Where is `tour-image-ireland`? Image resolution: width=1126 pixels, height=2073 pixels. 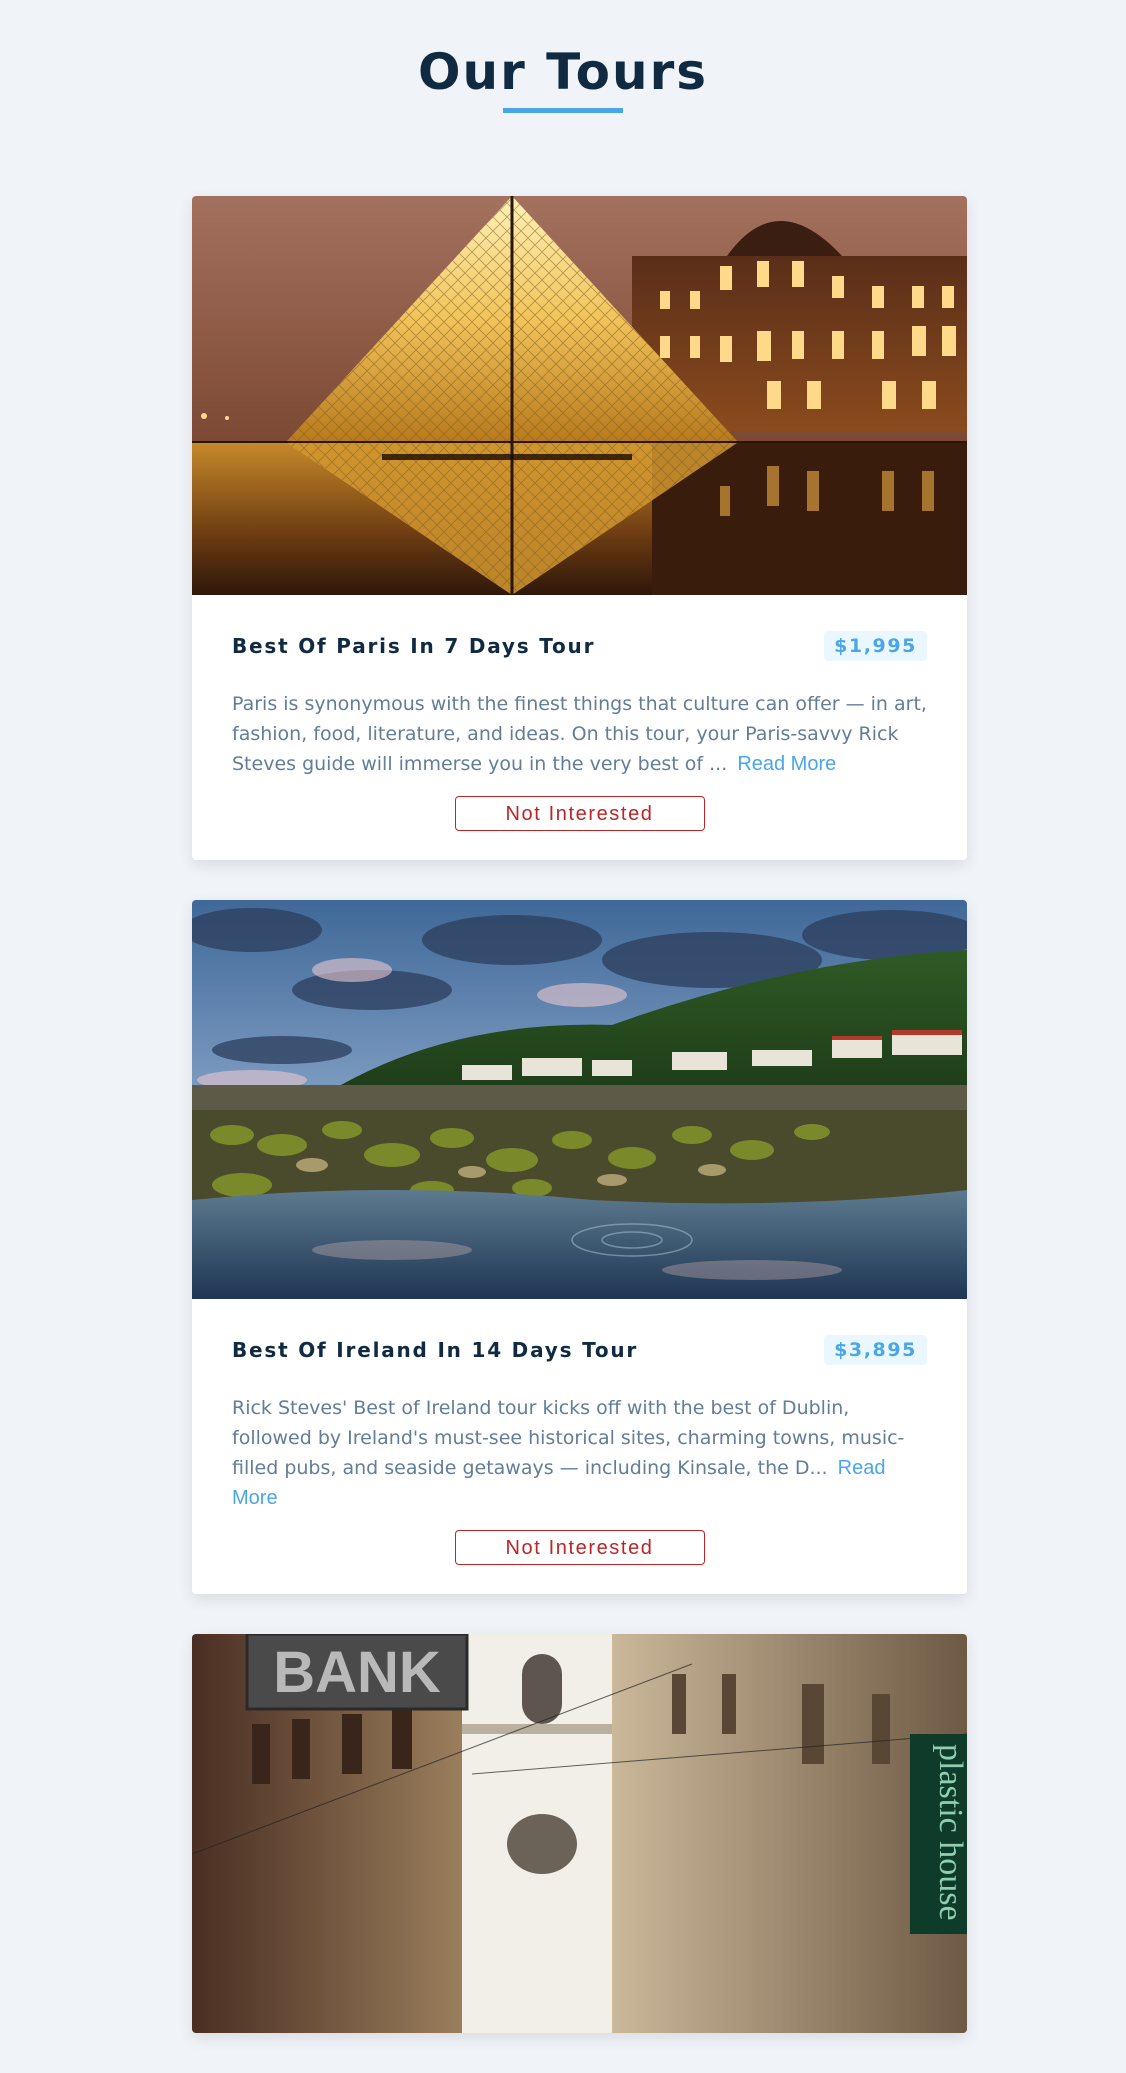
tour-image-ireland is located at coordinates (579, 1099).